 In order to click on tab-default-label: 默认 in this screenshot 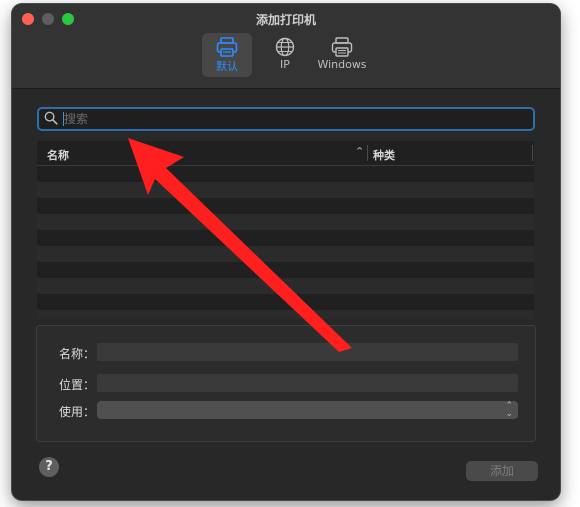, I will do `click(227, 66)`.